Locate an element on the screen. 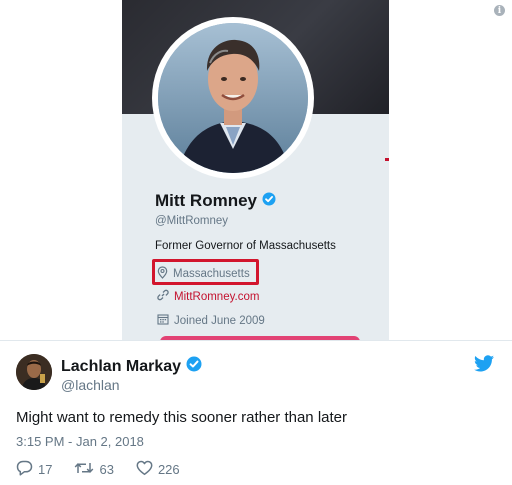 The width and height of the screenshot is (512, 485). like-button: 226 is located at coordinates (158, 469).